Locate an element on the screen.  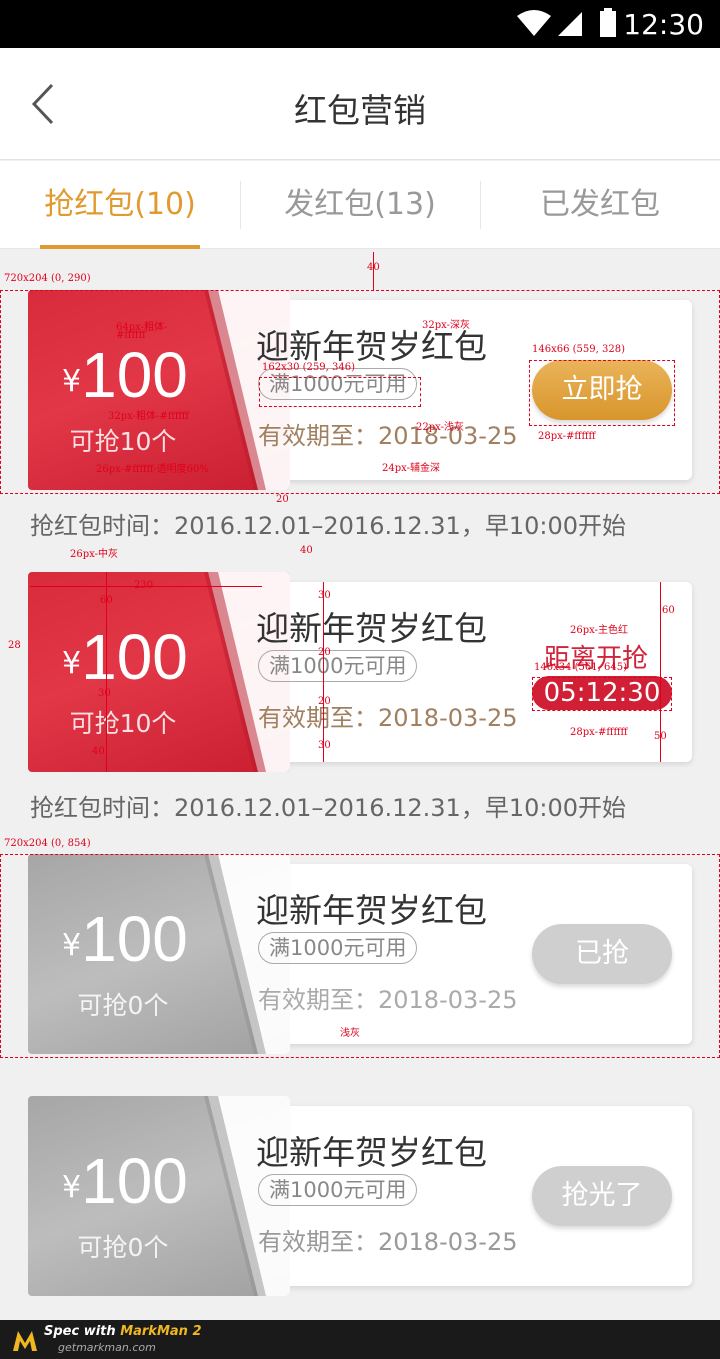
wifi-icon is located at coordinates (534, 23).